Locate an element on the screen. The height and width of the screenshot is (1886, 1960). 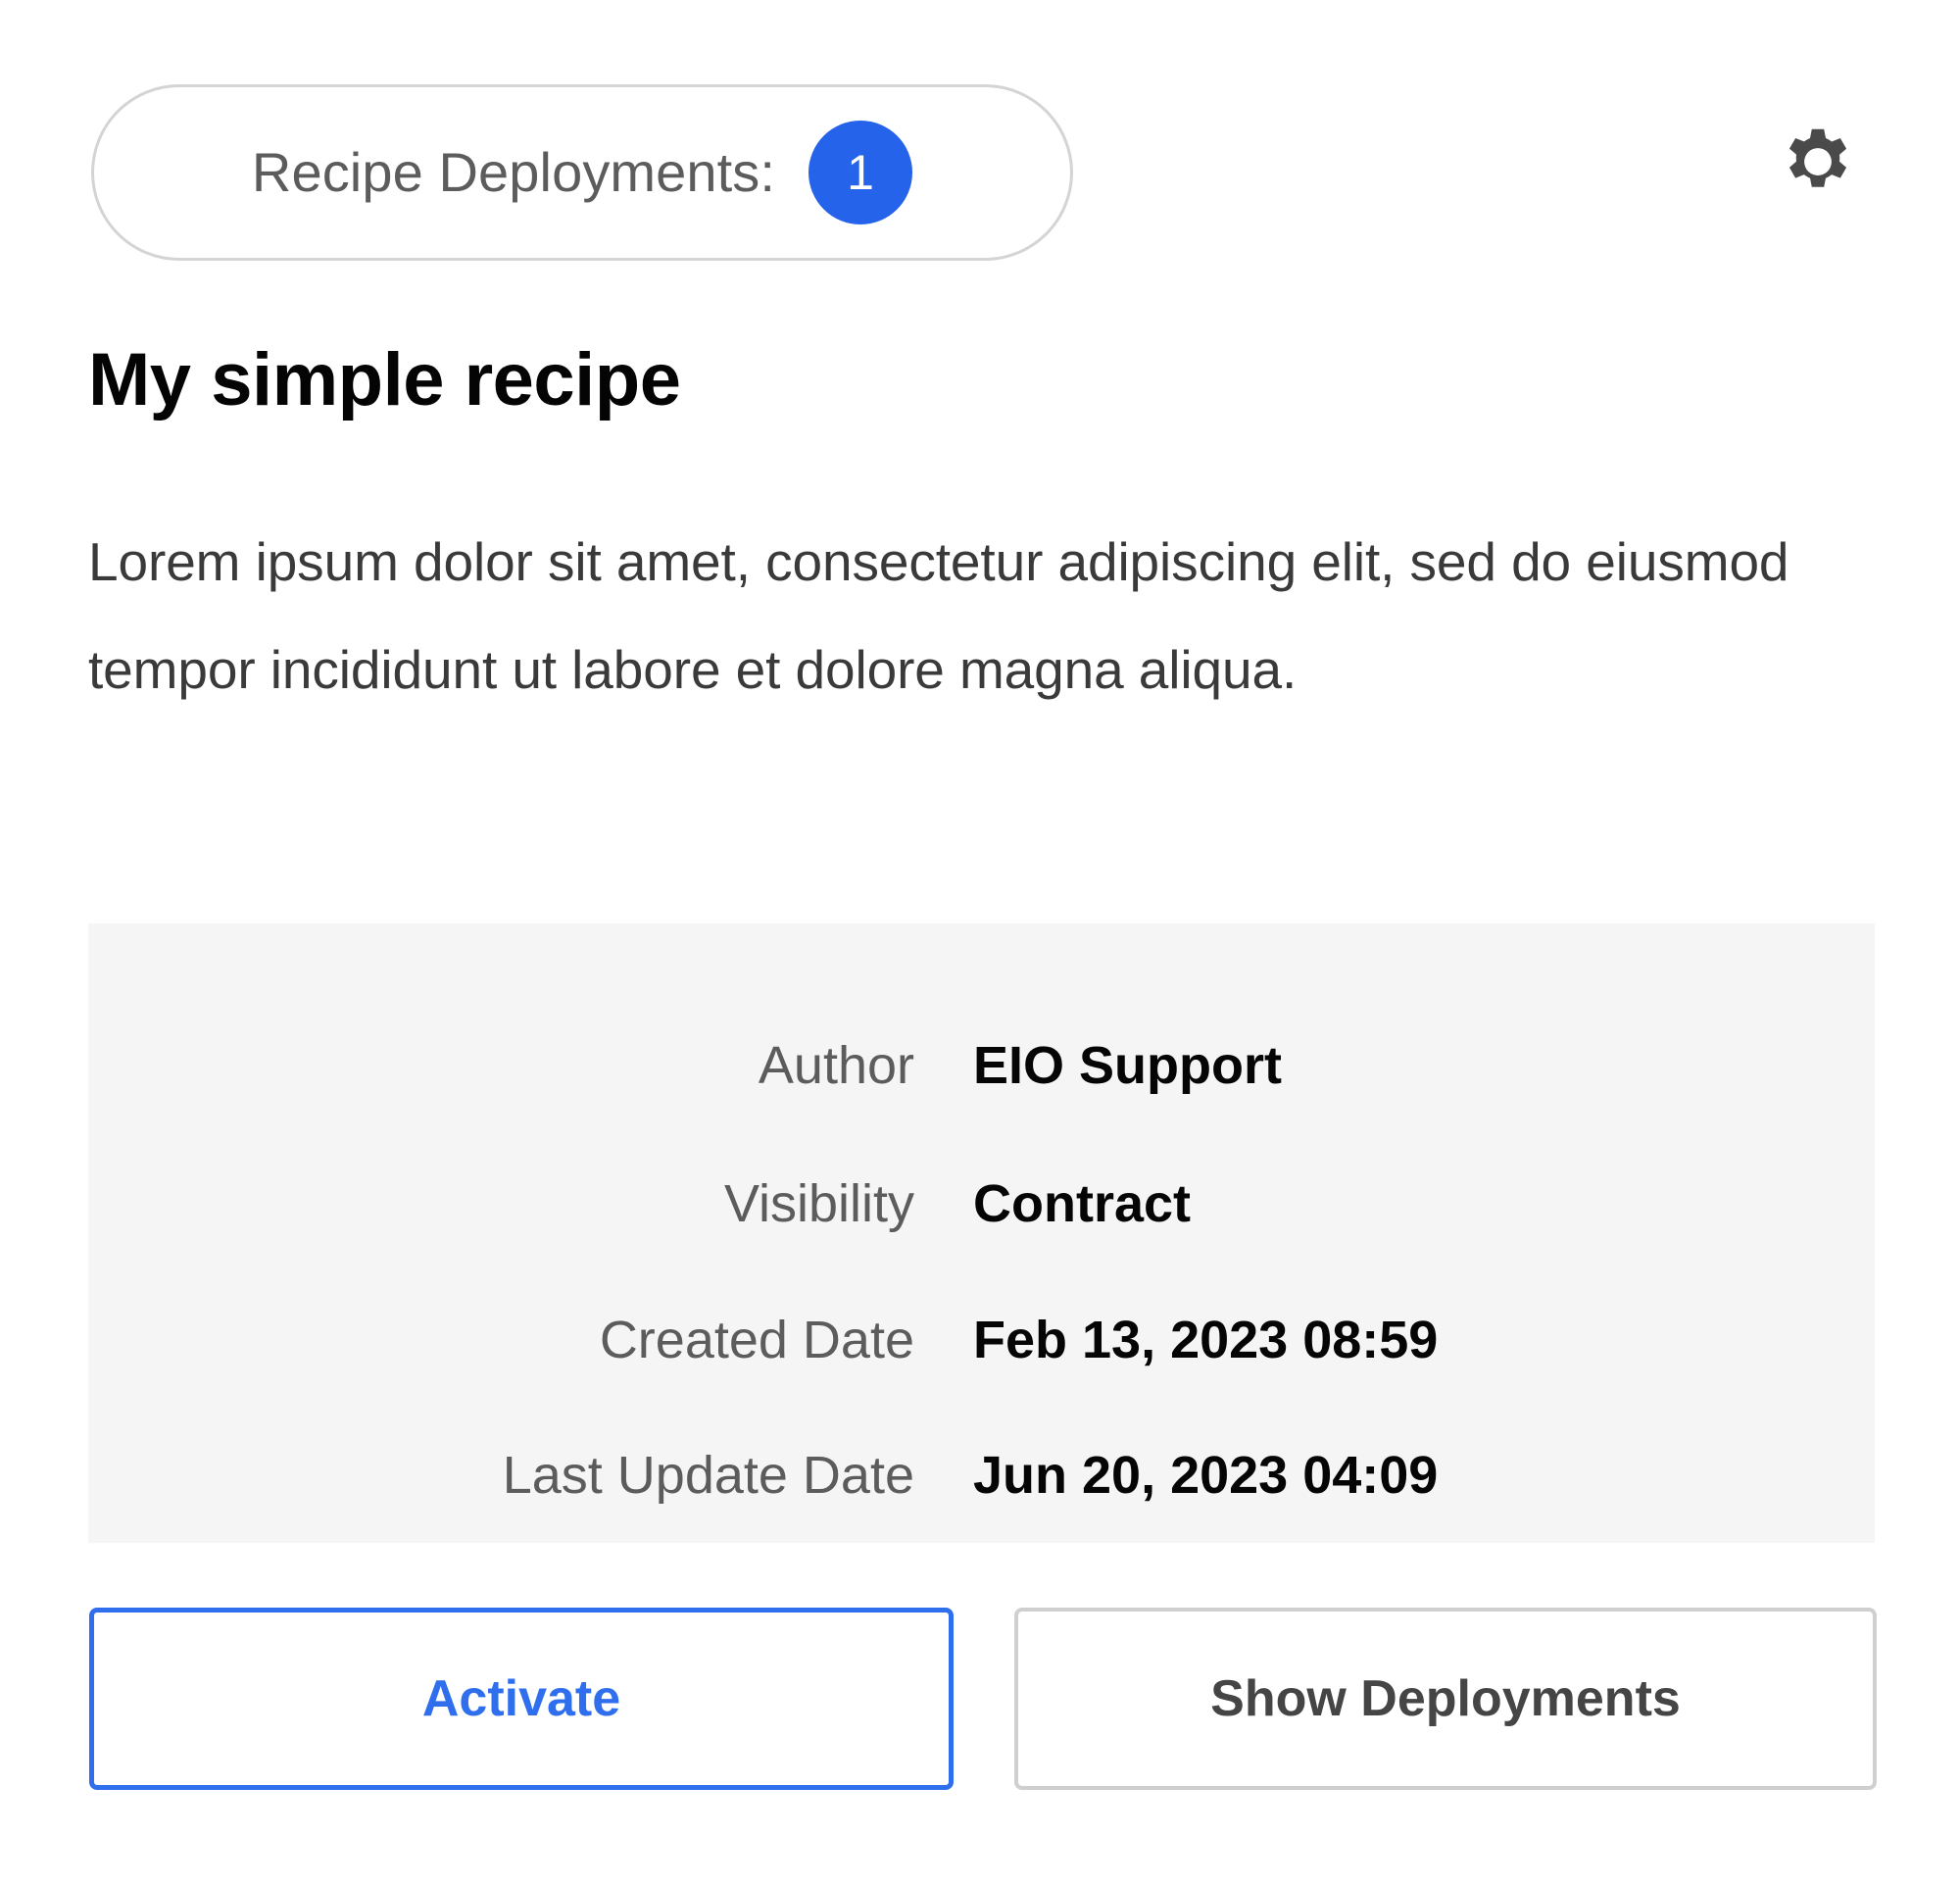
page-title: My simple recipe is located at coordinates (384, 380).